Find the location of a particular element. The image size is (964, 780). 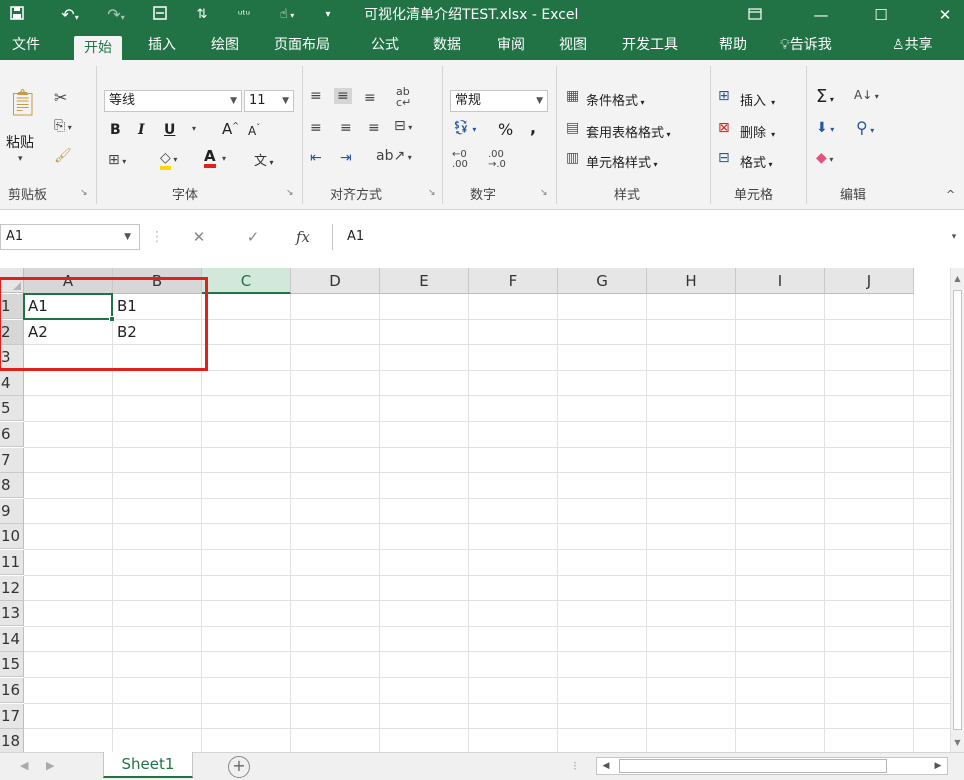

clipboard-launcher-icon: ↘ is located at coordinates (84, 193).